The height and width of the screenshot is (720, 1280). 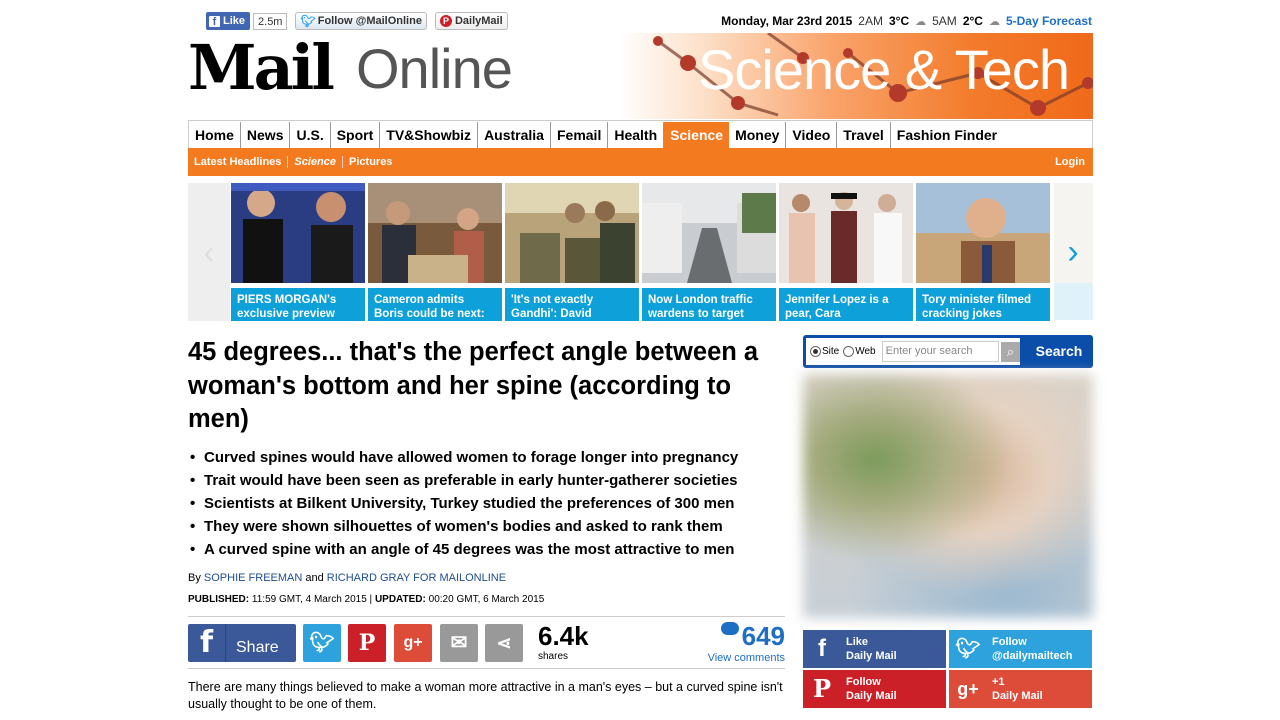 What do you see at coordinates (947, 135) in the screenshot?
I see `nav-fashion-finder: Fashion Finder` at bounding box center [947, 135].